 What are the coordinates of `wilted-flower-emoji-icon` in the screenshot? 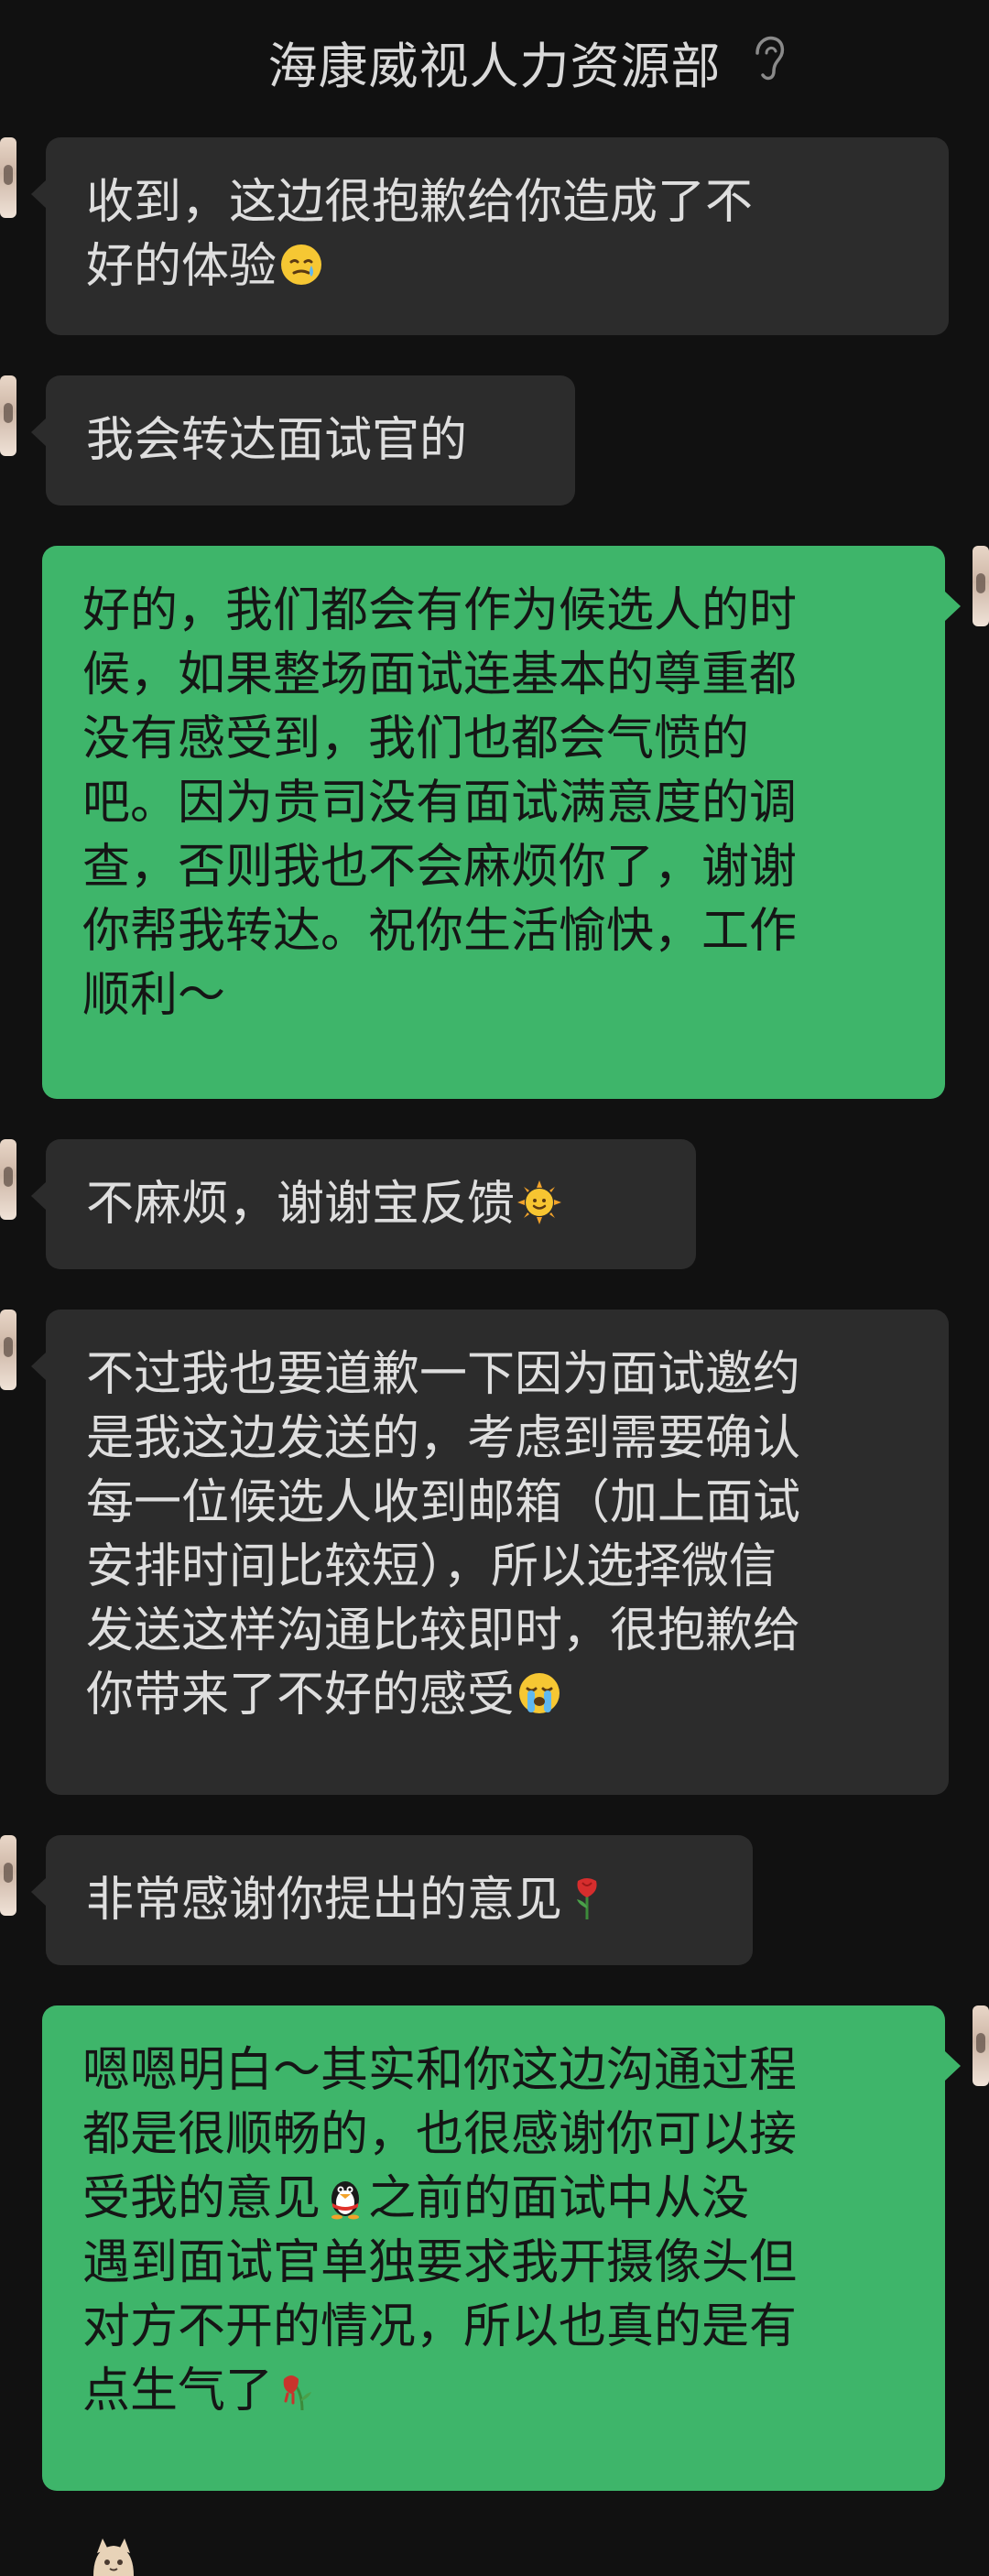 It's located at (297, 2393).